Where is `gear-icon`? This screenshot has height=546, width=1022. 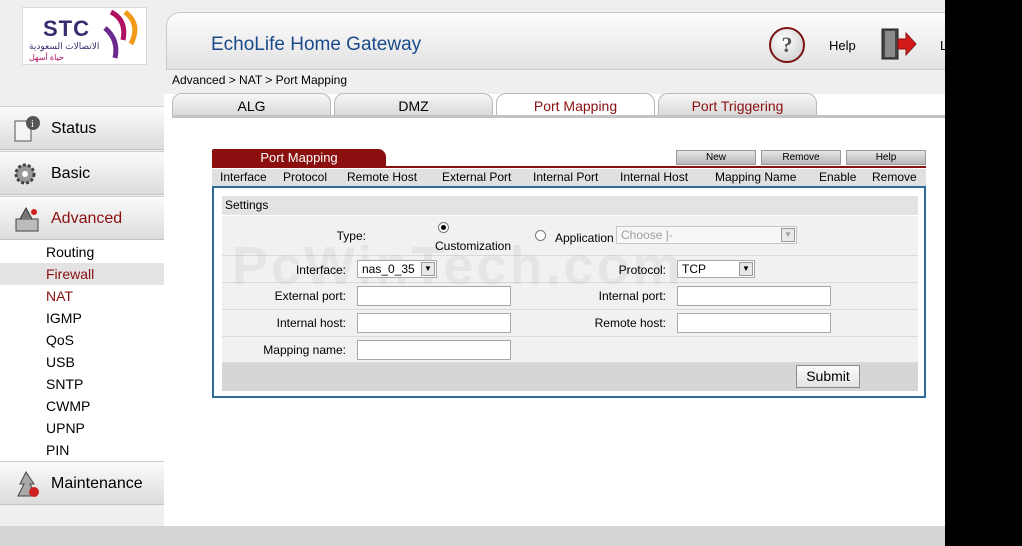
gear-icon is located at coordinates (25, 174).